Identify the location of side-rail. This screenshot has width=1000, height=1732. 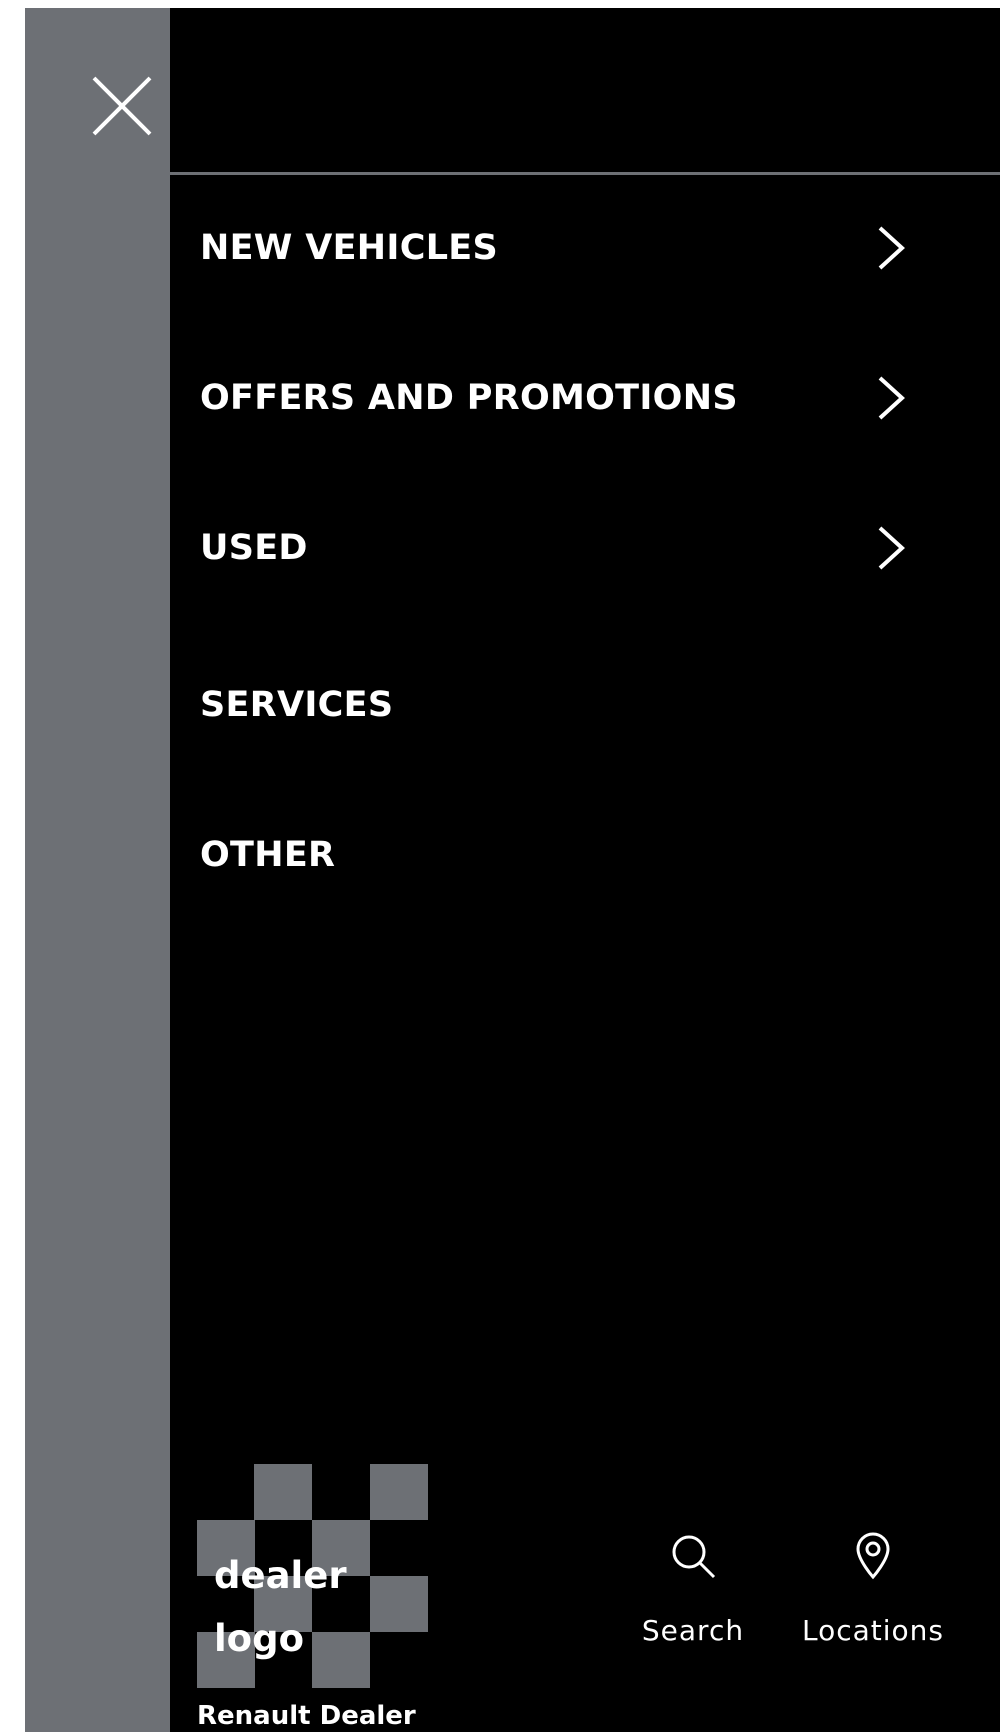
(97, 870).